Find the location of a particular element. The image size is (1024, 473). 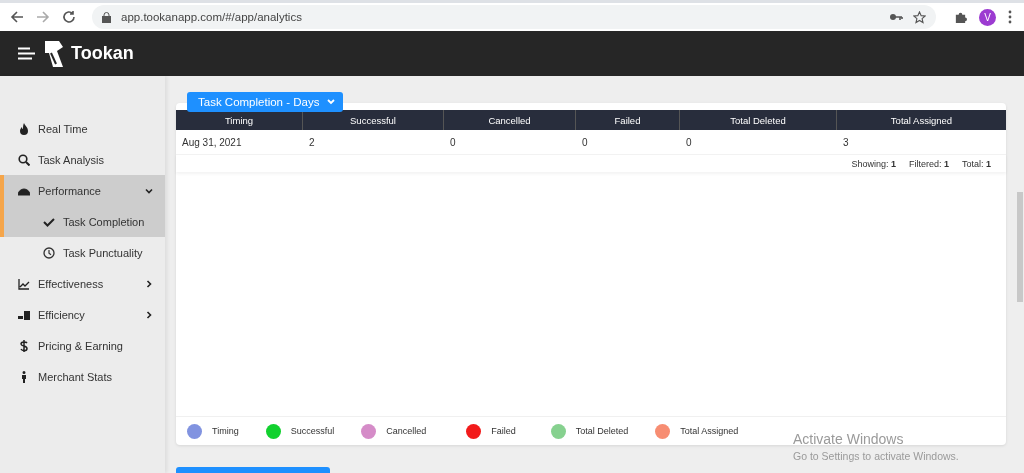

count-text: Showing: 1 is located at coordinates (873, 165).